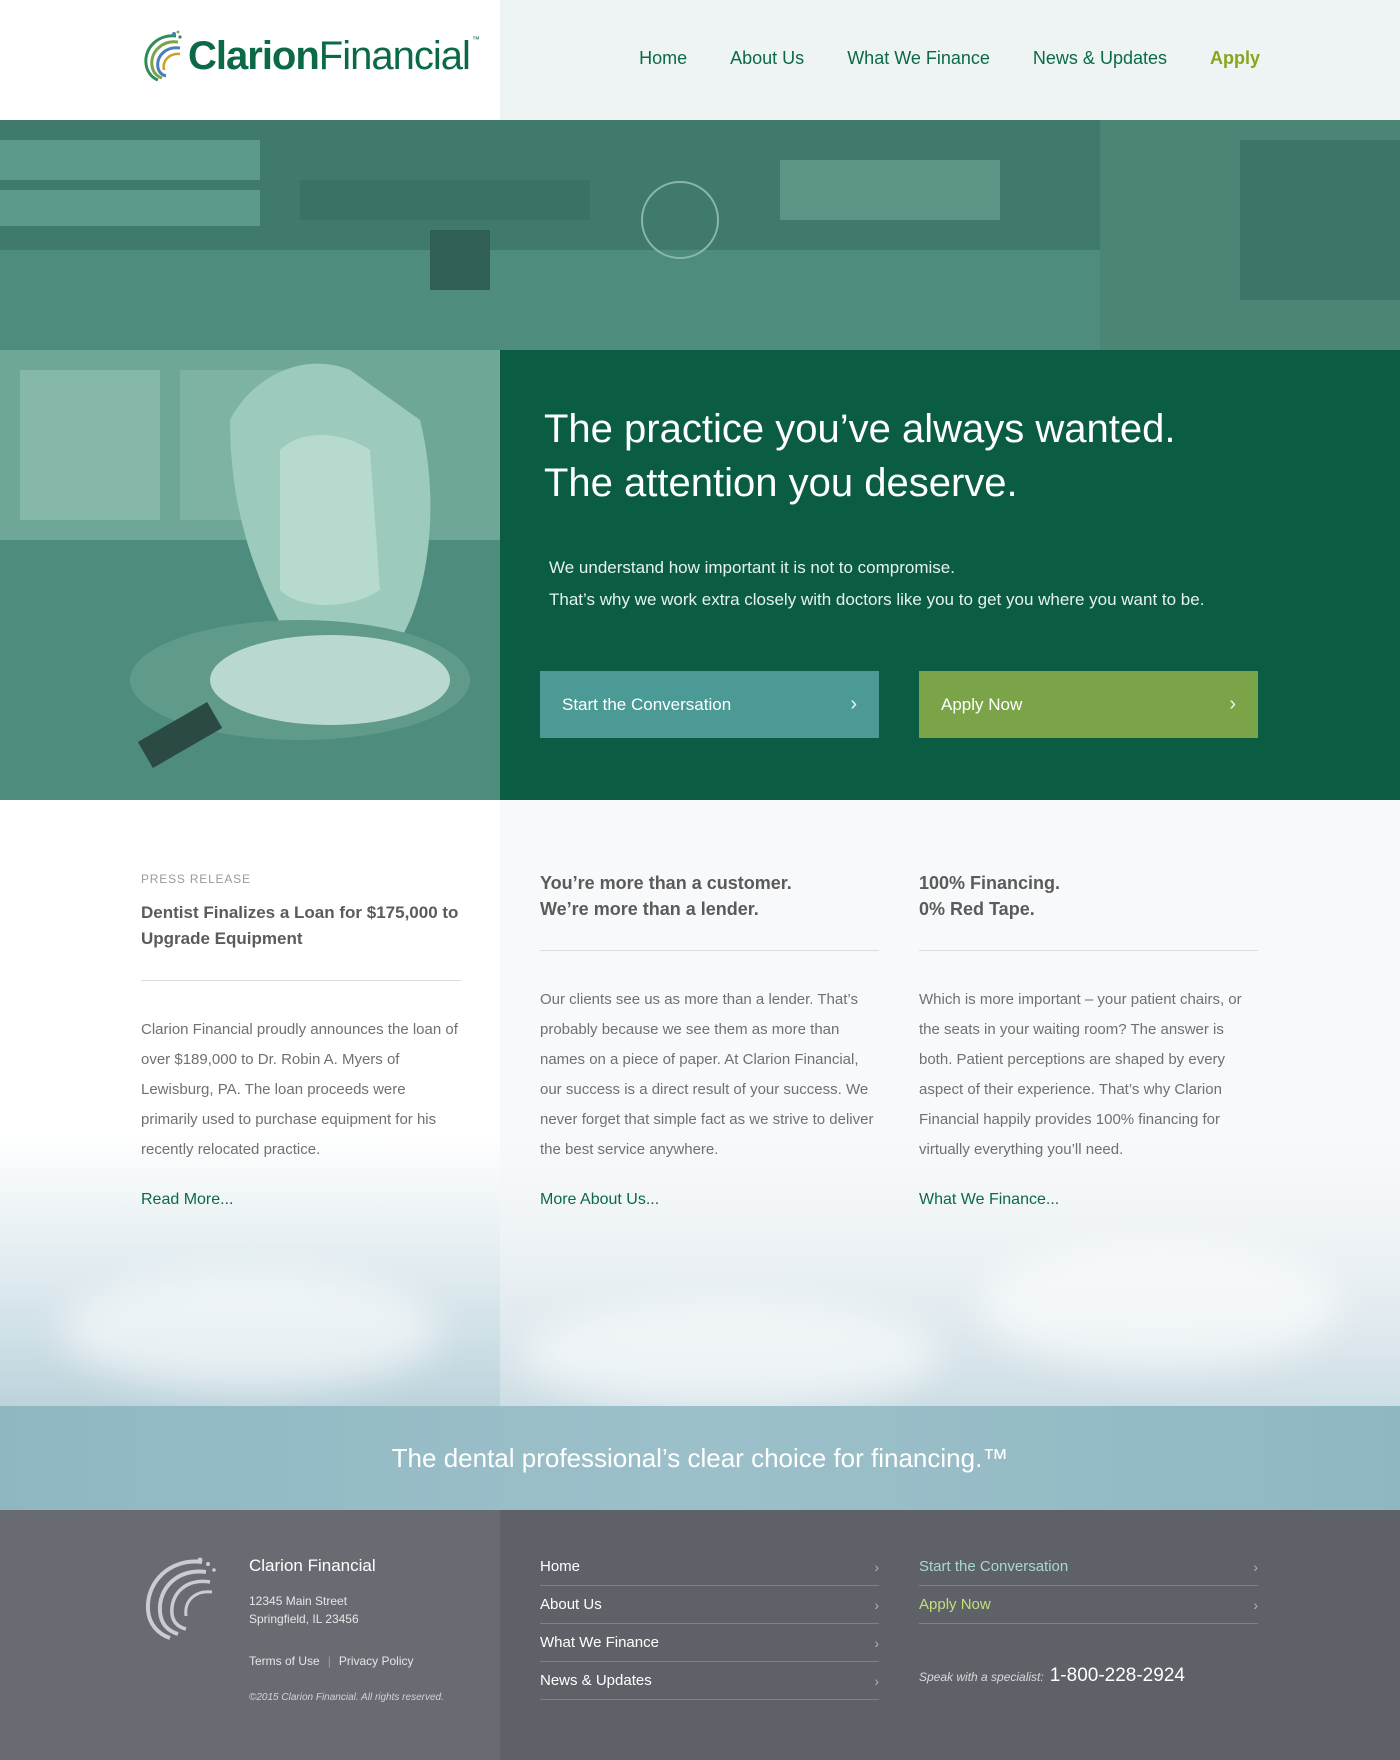 Image resolution: width=1400 pixels, height=1760 pixels. What do you see at coordinates (1117, 1676) in the screenshot?
I see `phone-number: 1-800-228-2924` at bounding box center [1117, 1676].